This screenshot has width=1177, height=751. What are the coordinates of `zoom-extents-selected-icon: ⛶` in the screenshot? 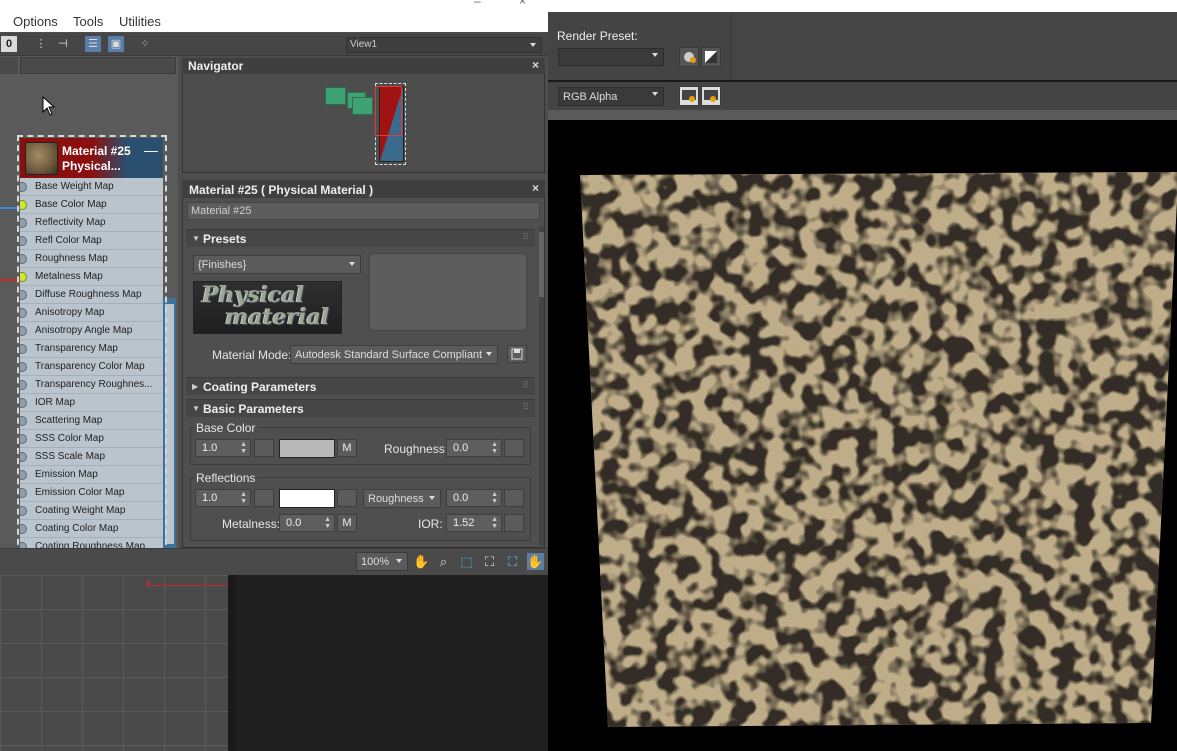 It's located at (512, 561).